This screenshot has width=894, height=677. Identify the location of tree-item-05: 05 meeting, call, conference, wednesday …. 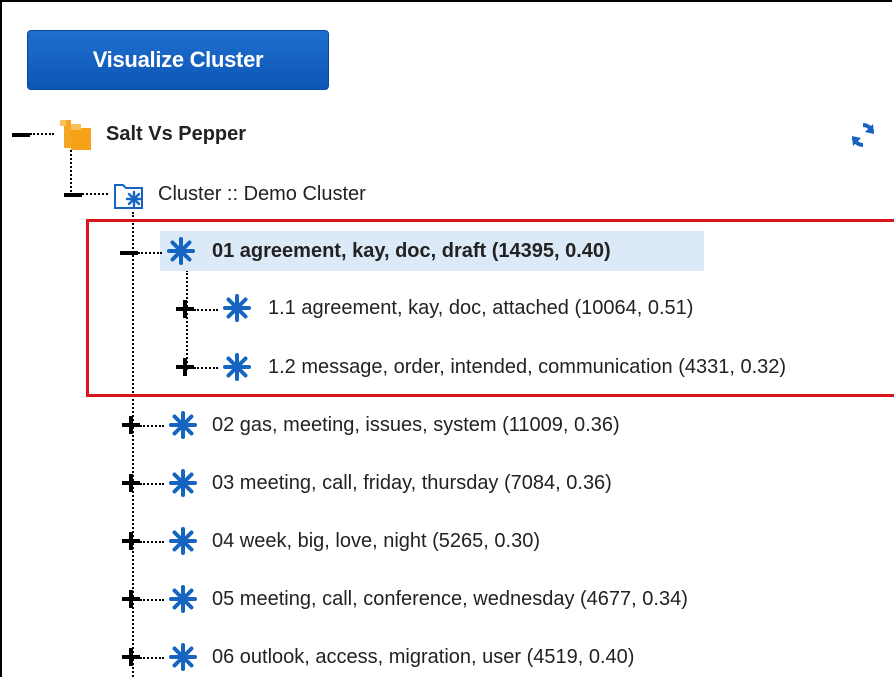
(450, 599).